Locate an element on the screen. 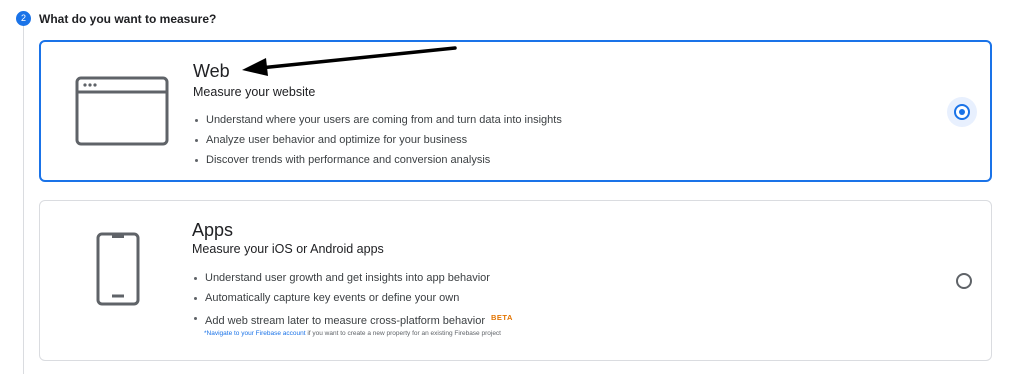 This screenshot has width=1024, height=374. step-number-badge: 2 is located at coordinates (23, 18).